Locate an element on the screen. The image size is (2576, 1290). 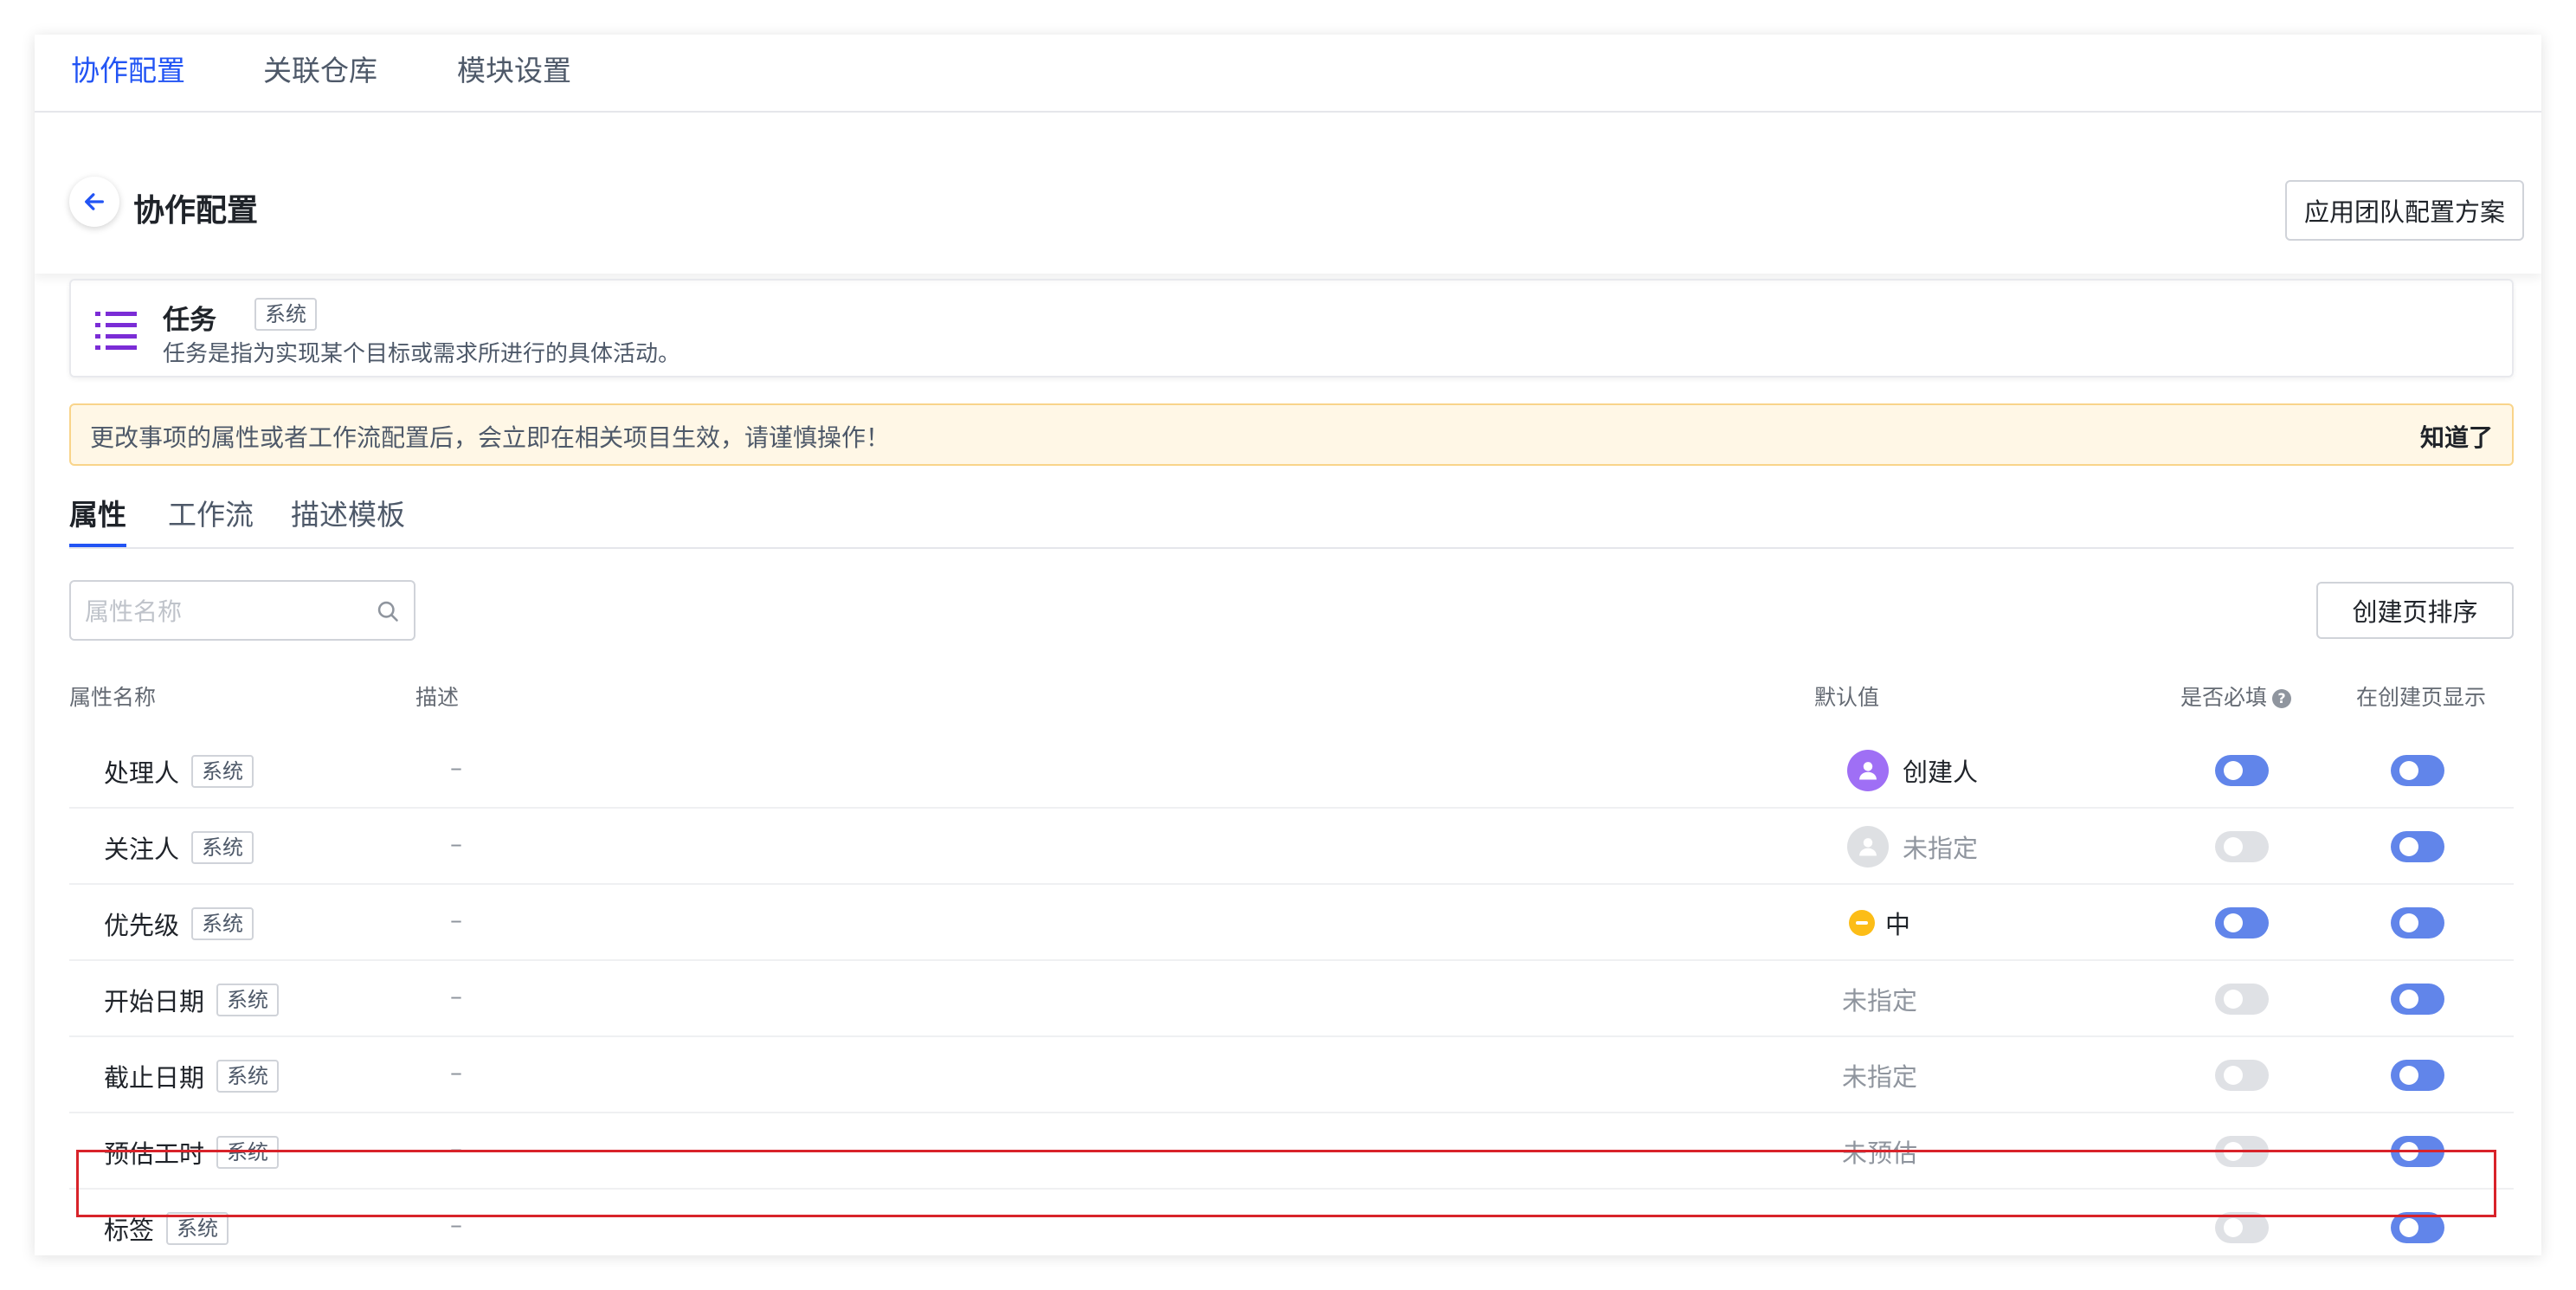
property-name: 开始日期 is located at coordinates (154, 1002).